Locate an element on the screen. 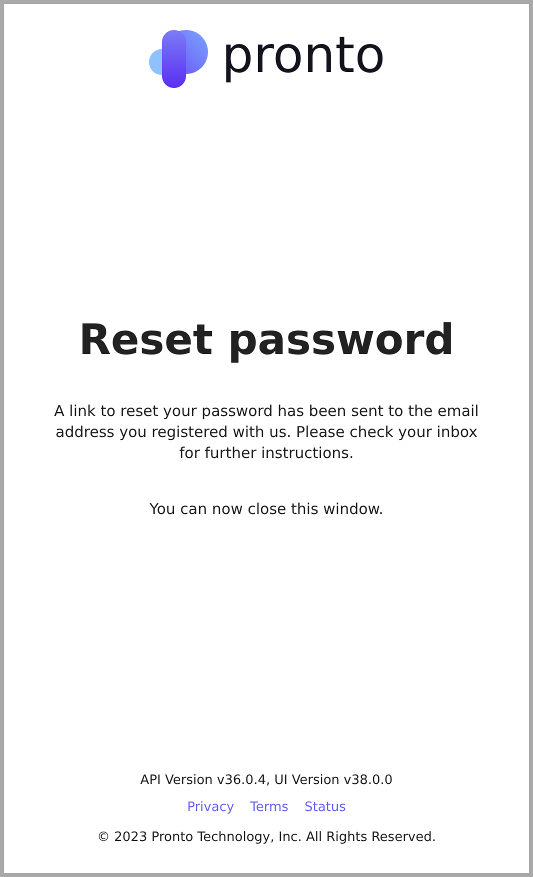 This screenshot has height=877, width=533. footer-link: Status is located at coordinates (325, 808).